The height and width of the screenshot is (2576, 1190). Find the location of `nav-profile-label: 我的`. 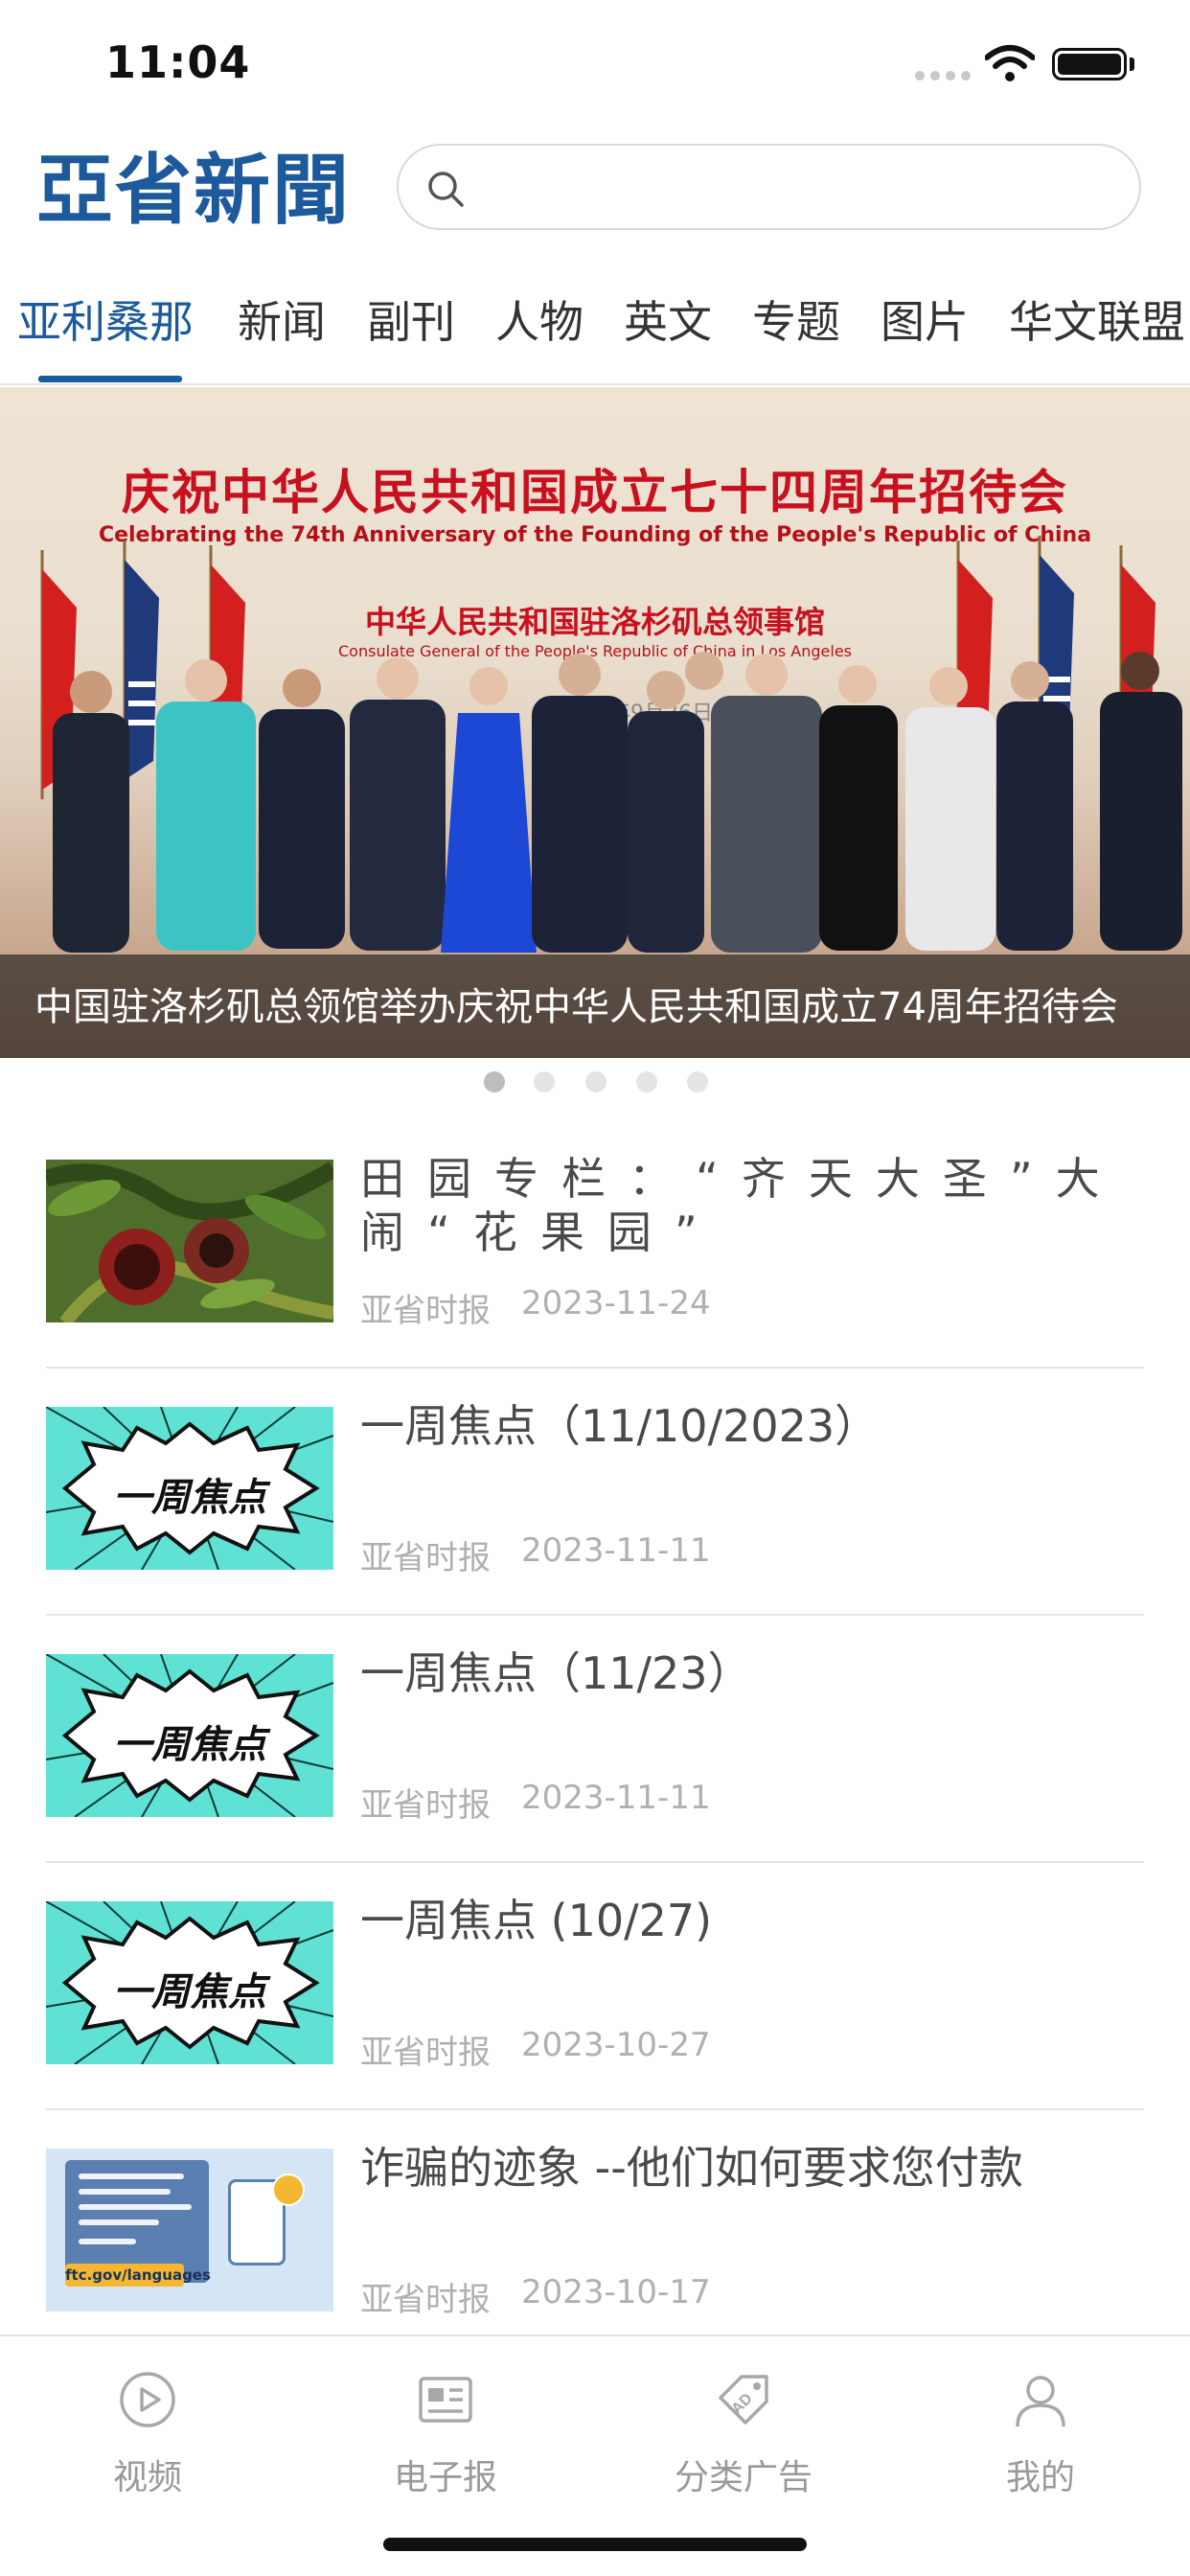

nav-profile-label: 我的 is located at coordinates (1040, 2477).